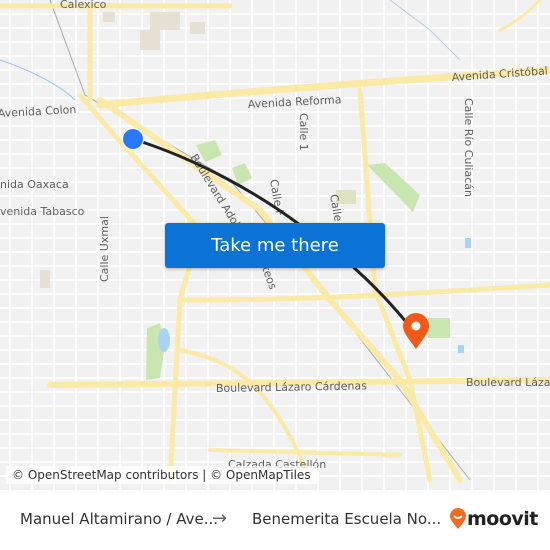  I want to click on moovit-pin-icon, so click(458, 518).